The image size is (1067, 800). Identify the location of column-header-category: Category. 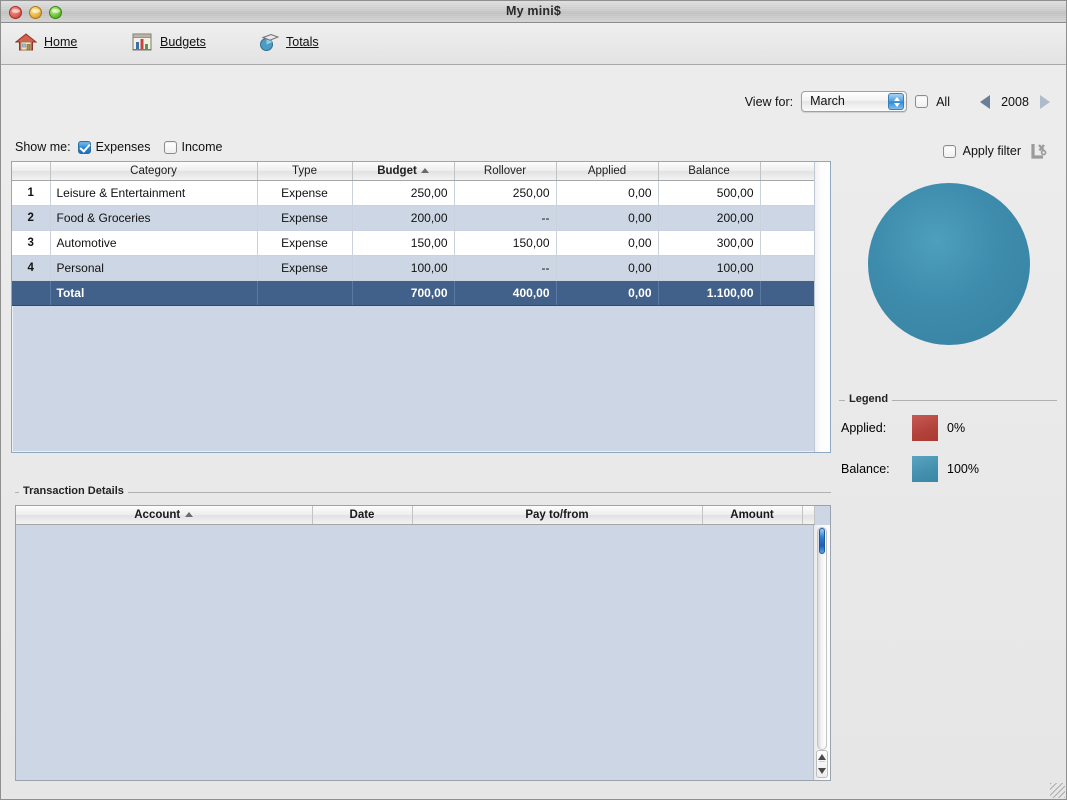
(154, 171).